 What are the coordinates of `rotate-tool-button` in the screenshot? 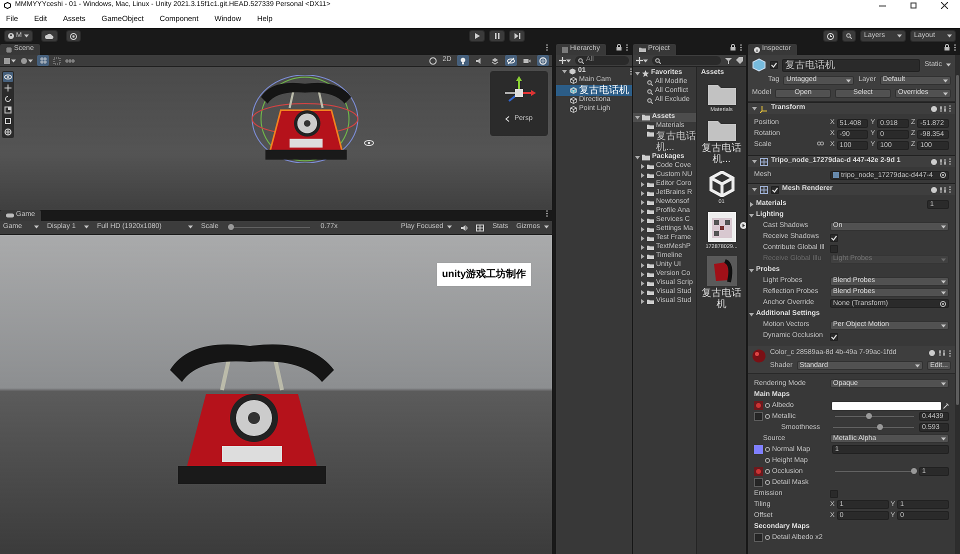 It's located at (8, 99).